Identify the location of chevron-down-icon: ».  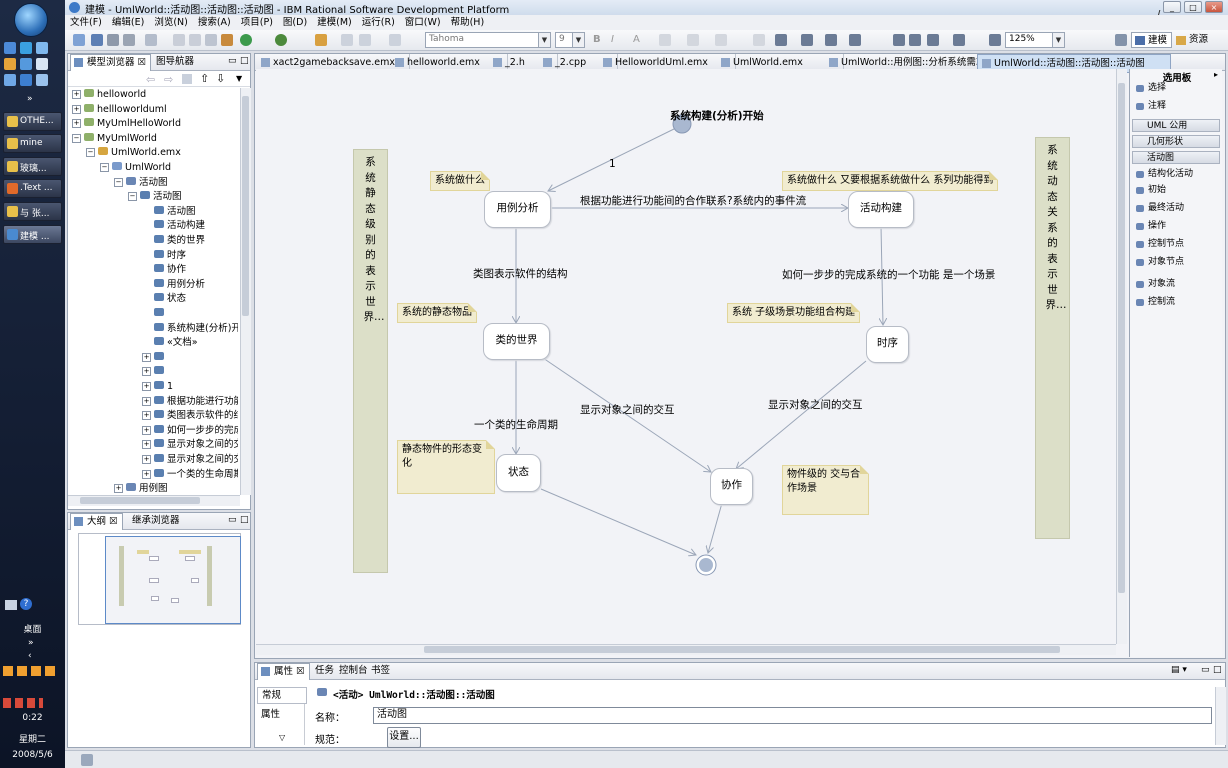
(30, 99).